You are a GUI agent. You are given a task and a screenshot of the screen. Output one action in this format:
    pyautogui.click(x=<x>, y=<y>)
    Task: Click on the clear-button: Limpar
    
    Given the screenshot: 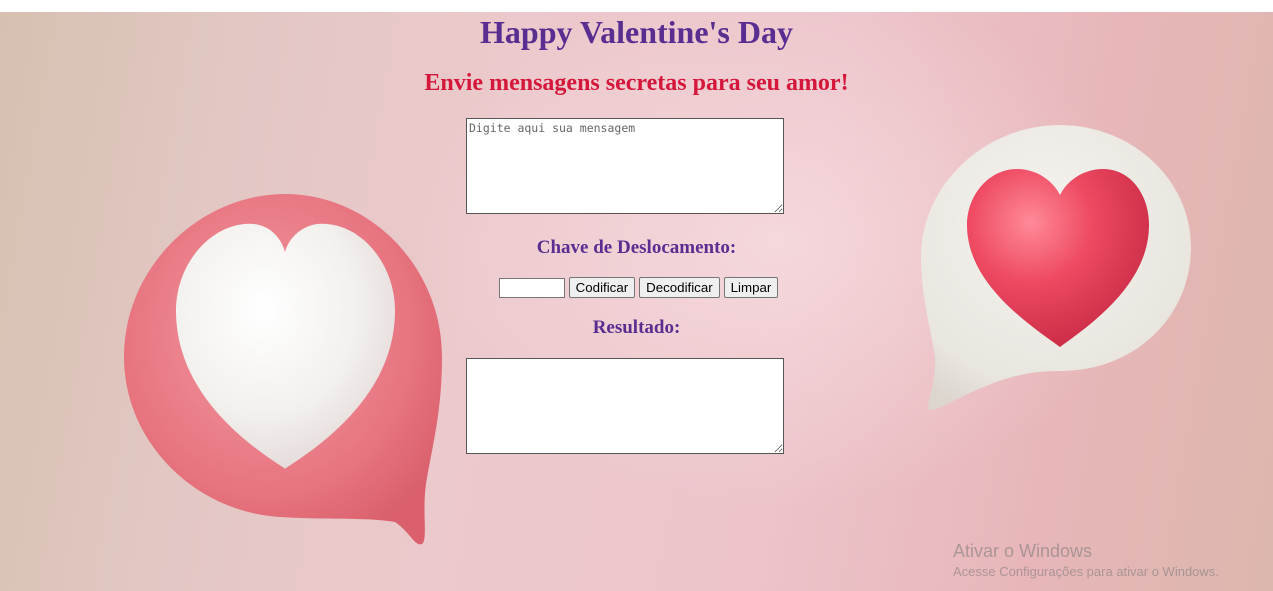 What is the action you would take?
    pyautogui.click(x=751, y=287)
    